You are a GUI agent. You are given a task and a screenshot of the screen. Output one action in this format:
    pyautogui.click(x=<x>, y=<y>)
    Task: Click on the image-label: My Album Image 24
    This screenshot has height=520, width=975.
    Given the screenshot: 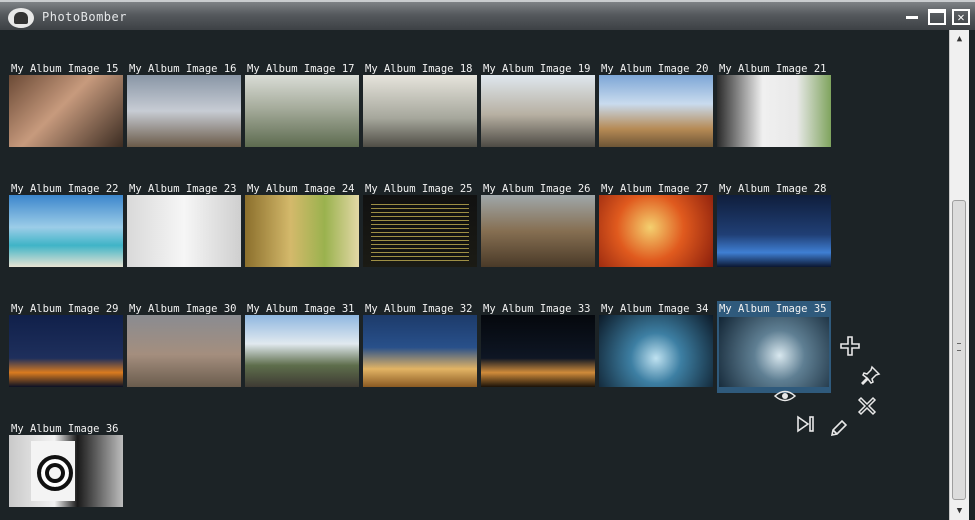 What is the action you would take?
    pyautogui.click(x=301, y=189)
    